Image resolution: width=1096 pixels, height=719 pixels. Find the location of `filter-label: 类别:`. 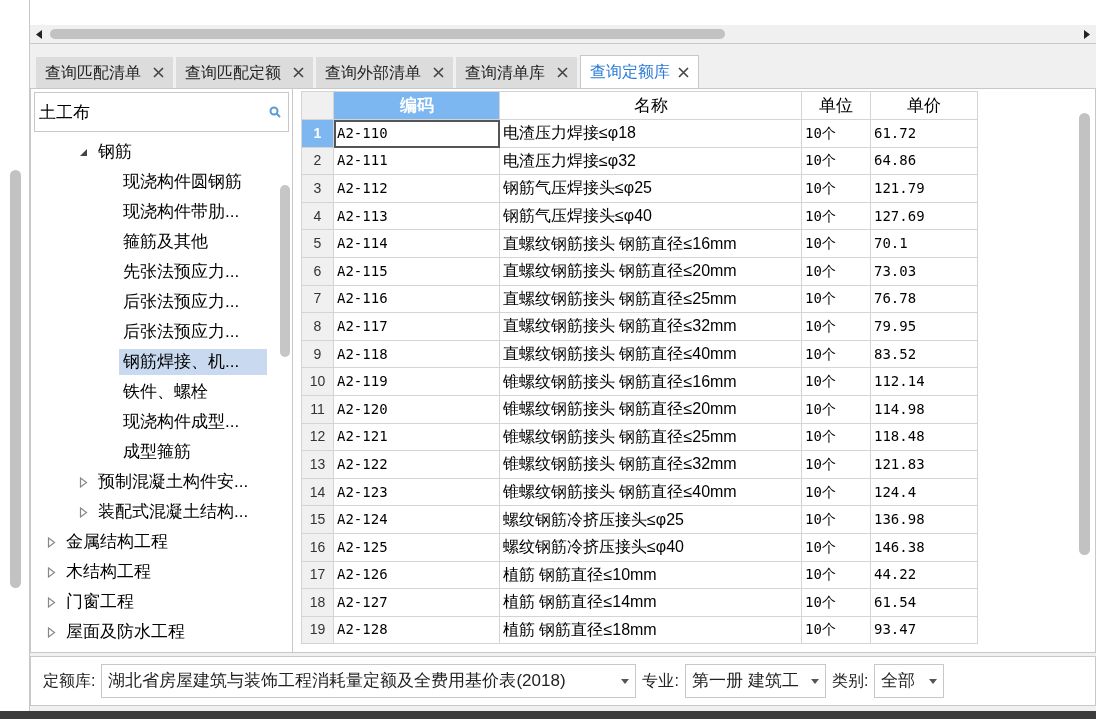

filter-label: 类别: is located at coordinates (850, 681).